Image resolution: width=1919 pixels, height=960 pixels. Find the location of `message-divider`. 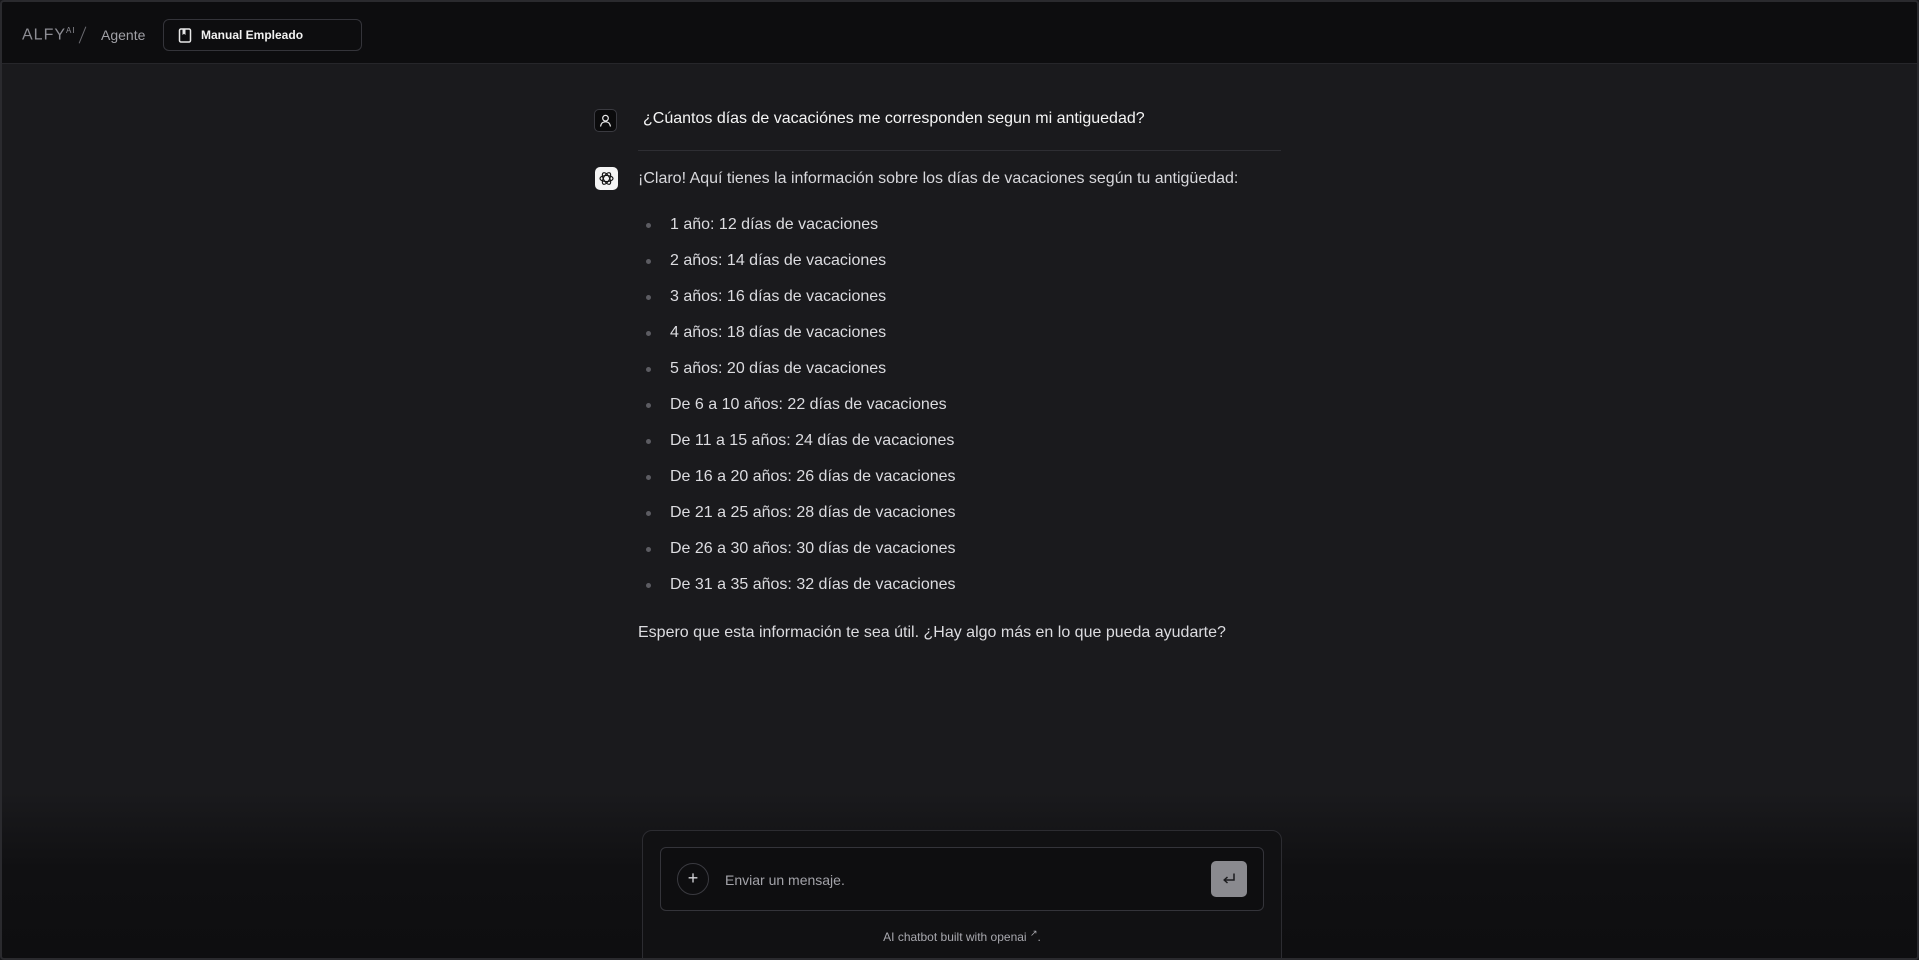

message-divider is located at coordinates (959, 150).